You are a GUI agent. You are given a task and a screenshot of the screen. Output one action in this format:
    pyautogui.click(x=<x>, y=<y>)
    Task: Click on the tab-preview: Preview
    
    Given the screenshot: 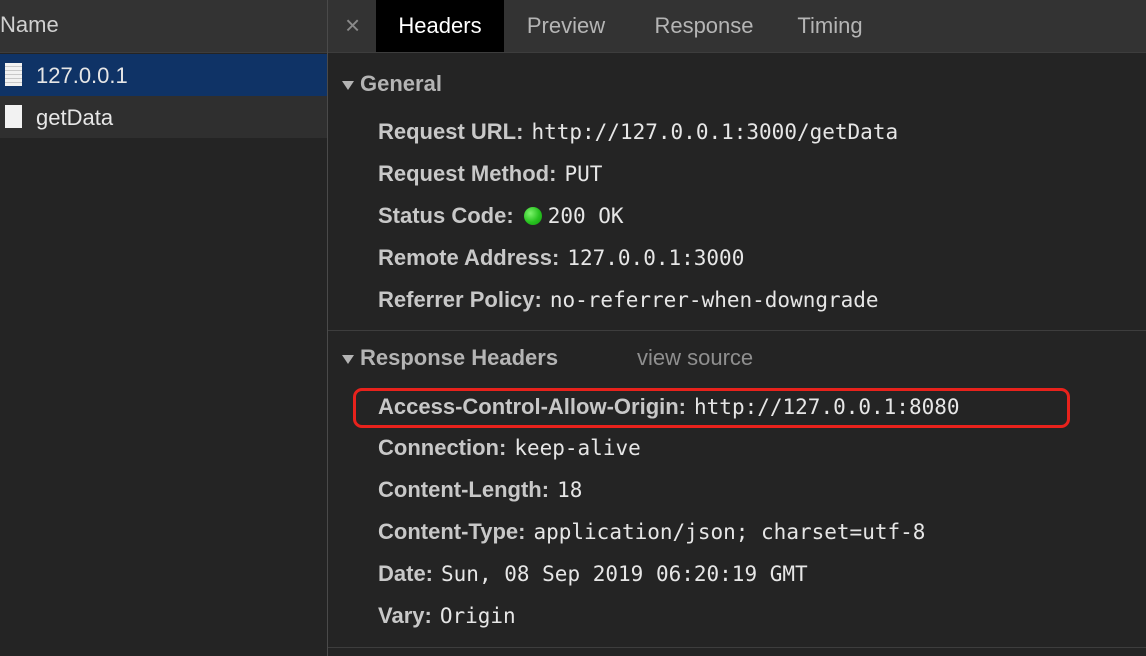 What is the action you would take?
    pyautogui.click(x=566, y=26)
    